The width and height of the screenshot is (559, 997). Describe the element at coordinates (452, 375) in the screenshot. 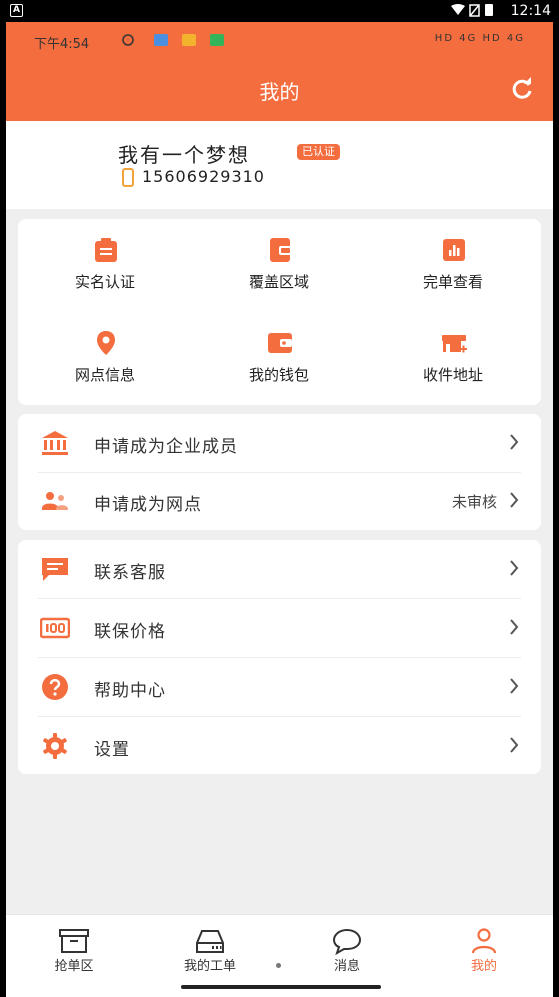

I see `grid-item-label: 收件地址` at that location.